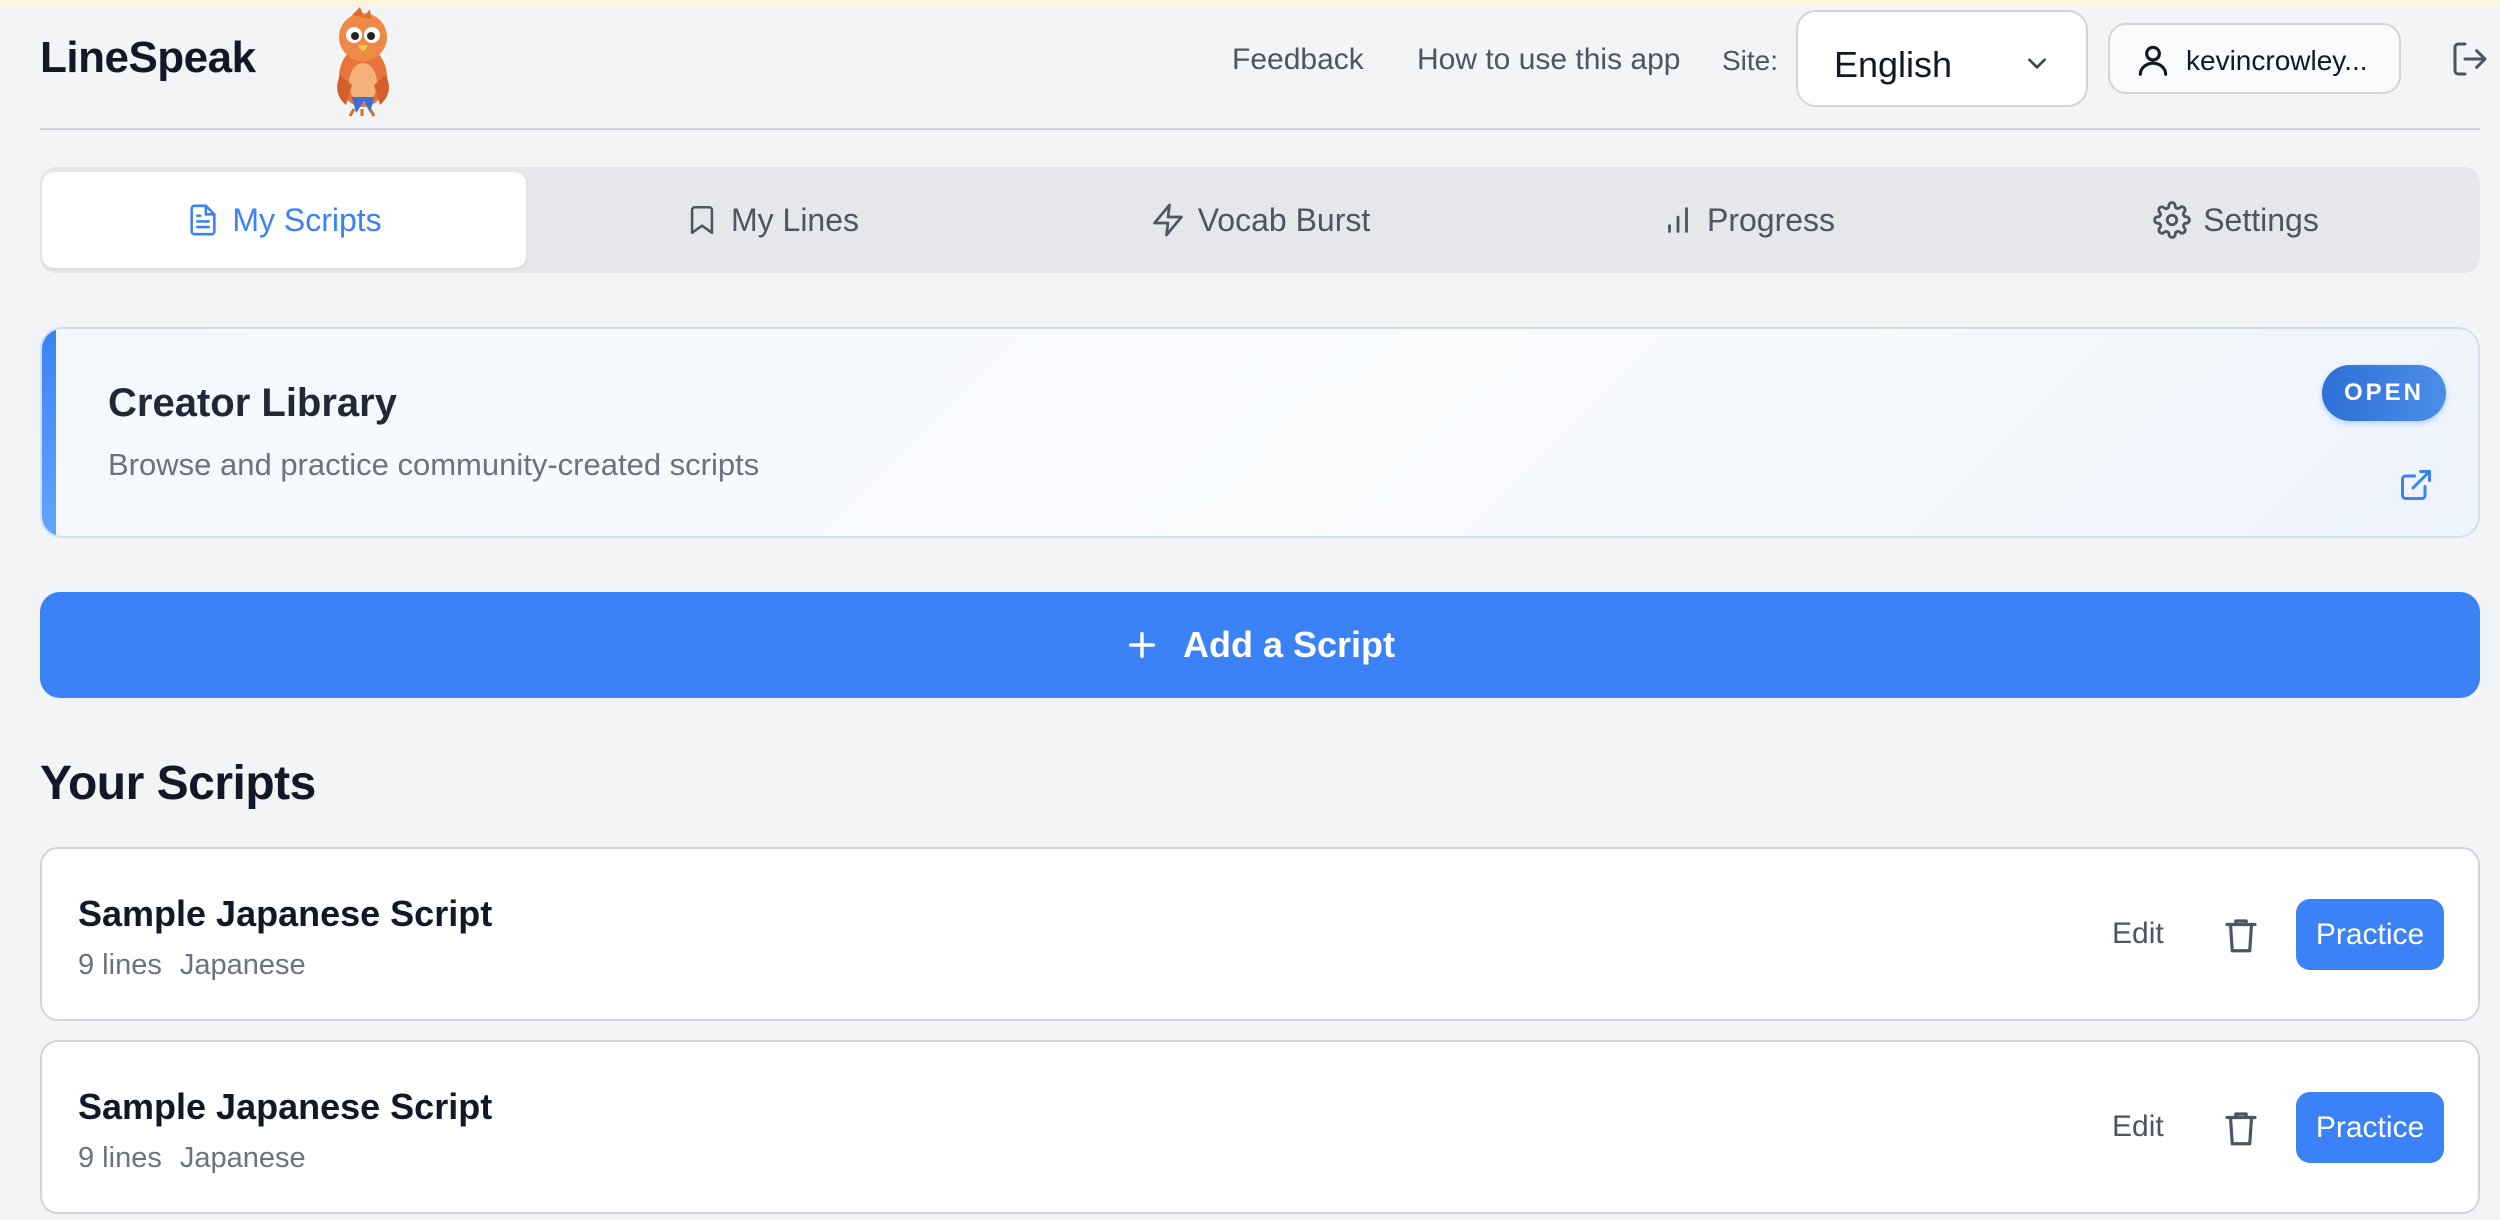 The image size is (2500, 1220). Describe the element at coordinates (795, 219) in the screenshot. I see `tab-label: My Lines` at that location.